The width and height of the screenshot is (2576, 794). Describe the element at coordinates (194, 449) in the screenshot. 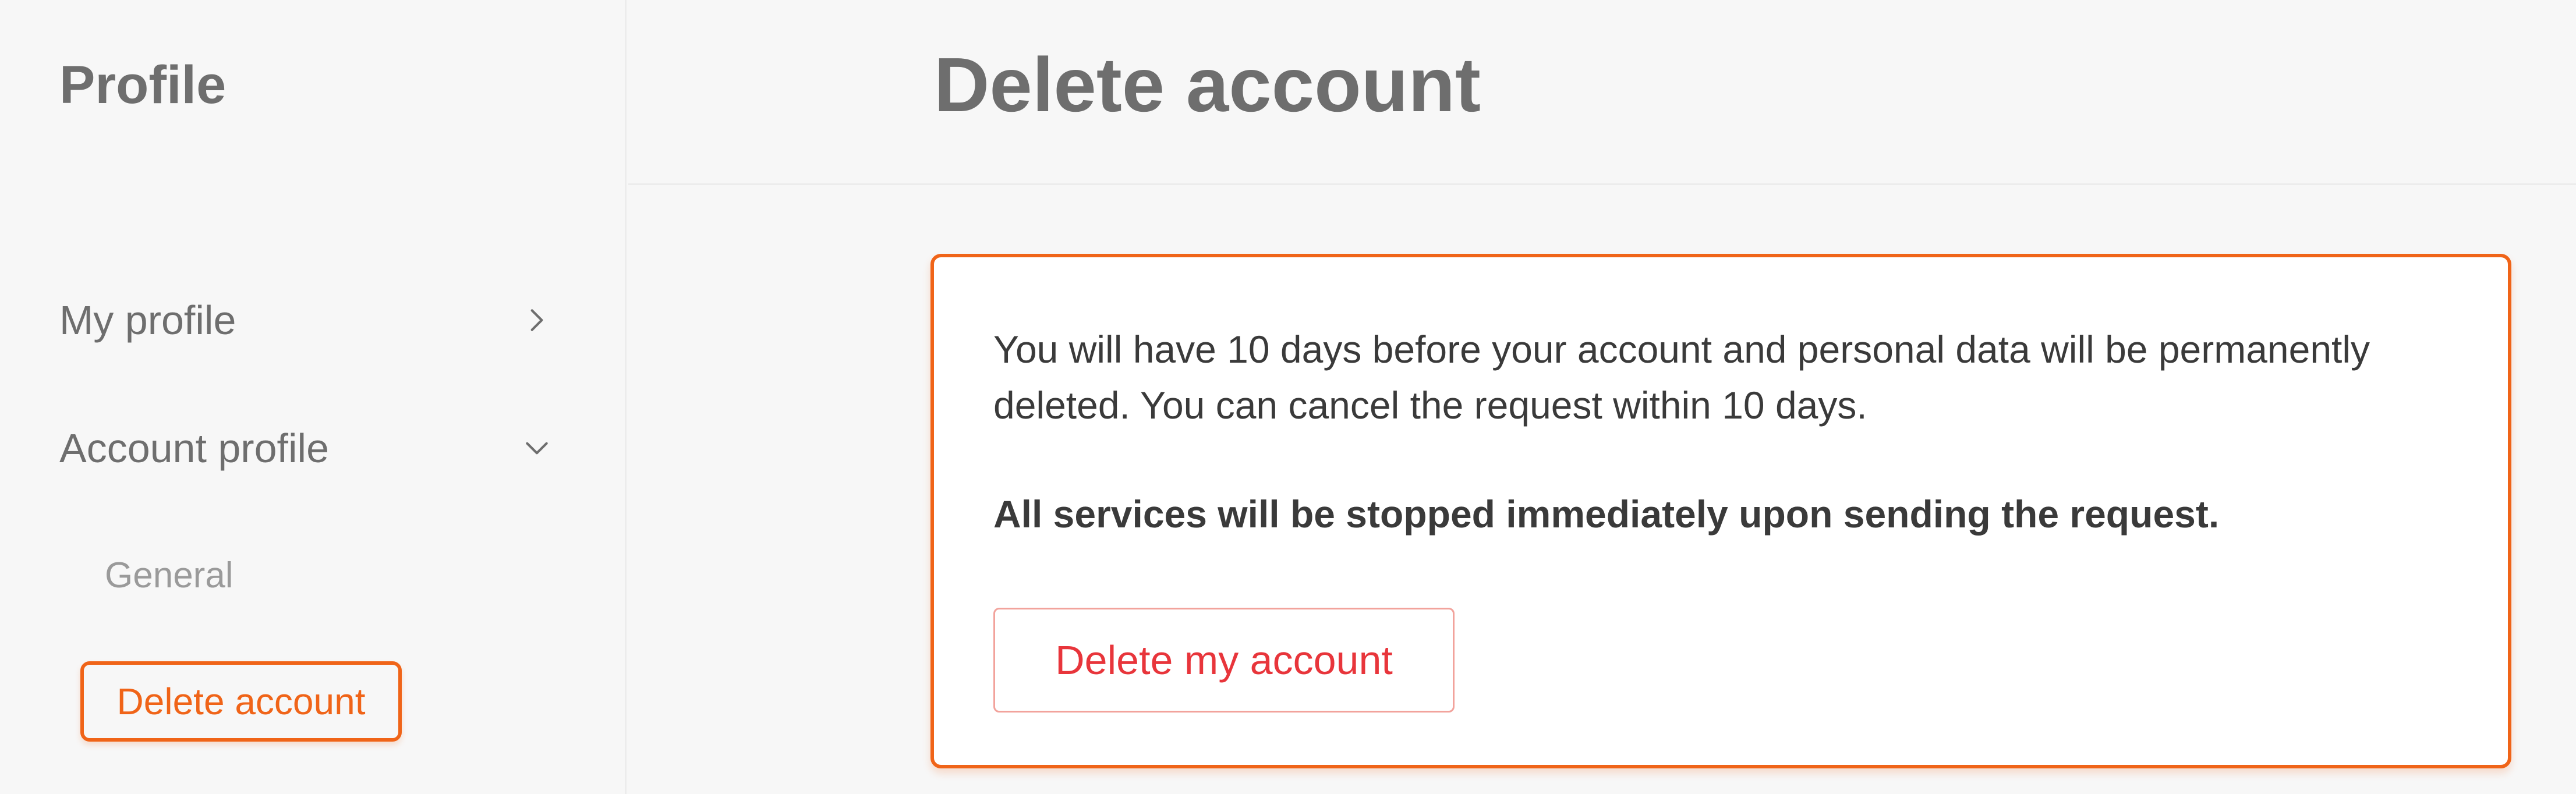

I see `sidebar-item-label: Account profile` at that location.